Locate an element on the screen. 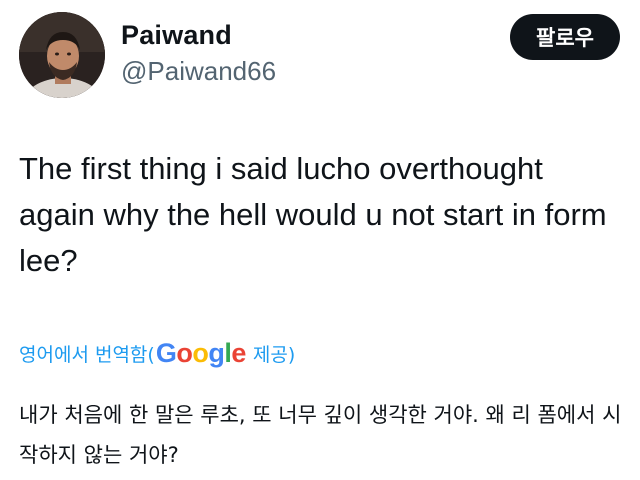 This screenshot has height=480, width=640. translation-attribution: 영어에서 번역함( Google 제공) is located at coordinates (157, 353).